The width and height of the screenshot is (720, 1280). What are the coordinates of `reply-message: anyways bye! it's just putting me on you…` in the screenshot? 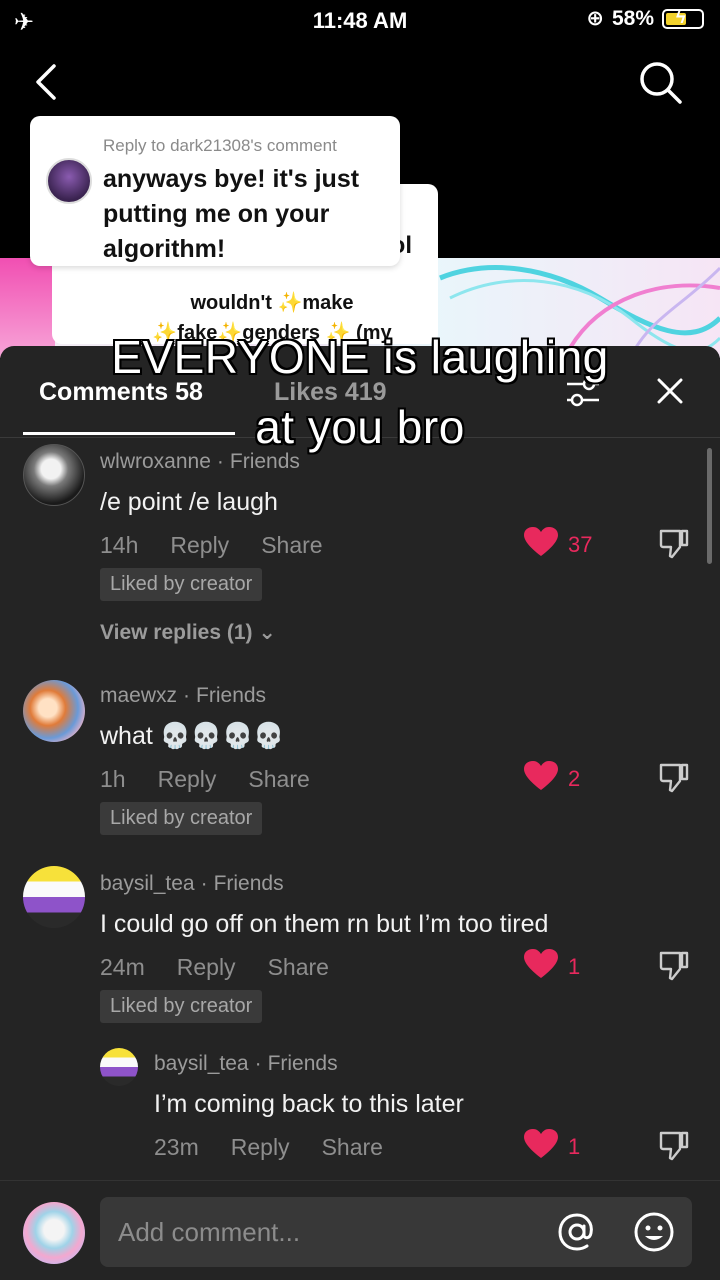 It's located at (231, 214).